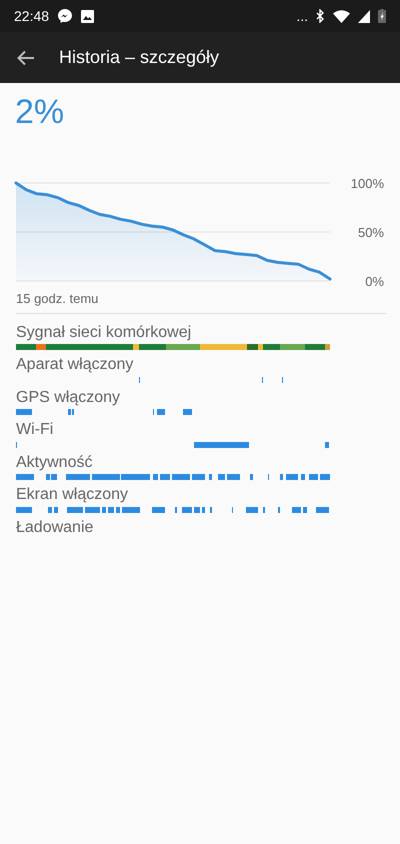 This screenshot has width=400, height=844. What do you see at coordinates (69, 397) in the screenshot?
I see `timeline-label: GPS włączony` at bounding box center [69, 397].